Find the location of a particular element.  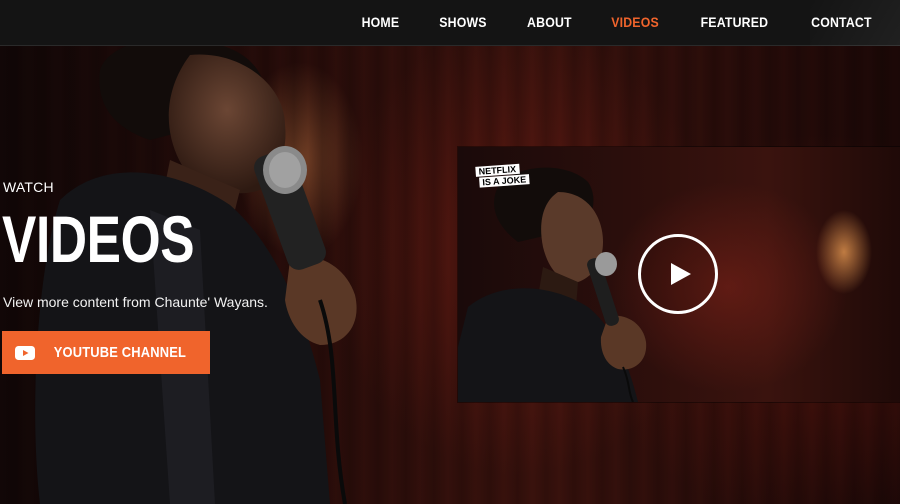

top-navbar: HOME SHOWS ABOUT VIDEOS FEATURED CONTACT is located at coordinates (450, 23).